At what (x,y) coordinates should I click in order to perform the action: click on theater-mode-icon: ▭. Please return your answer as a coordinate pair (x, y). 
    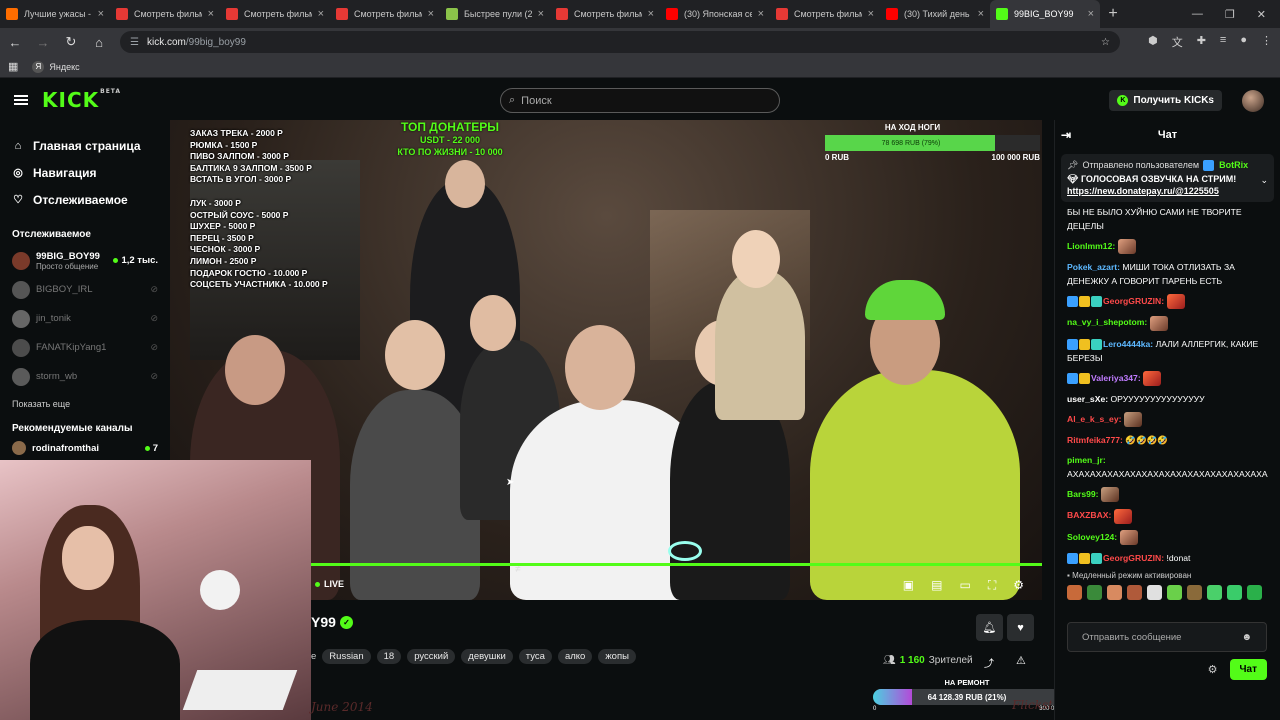
    Looking at the image, I should click on (964, 585).